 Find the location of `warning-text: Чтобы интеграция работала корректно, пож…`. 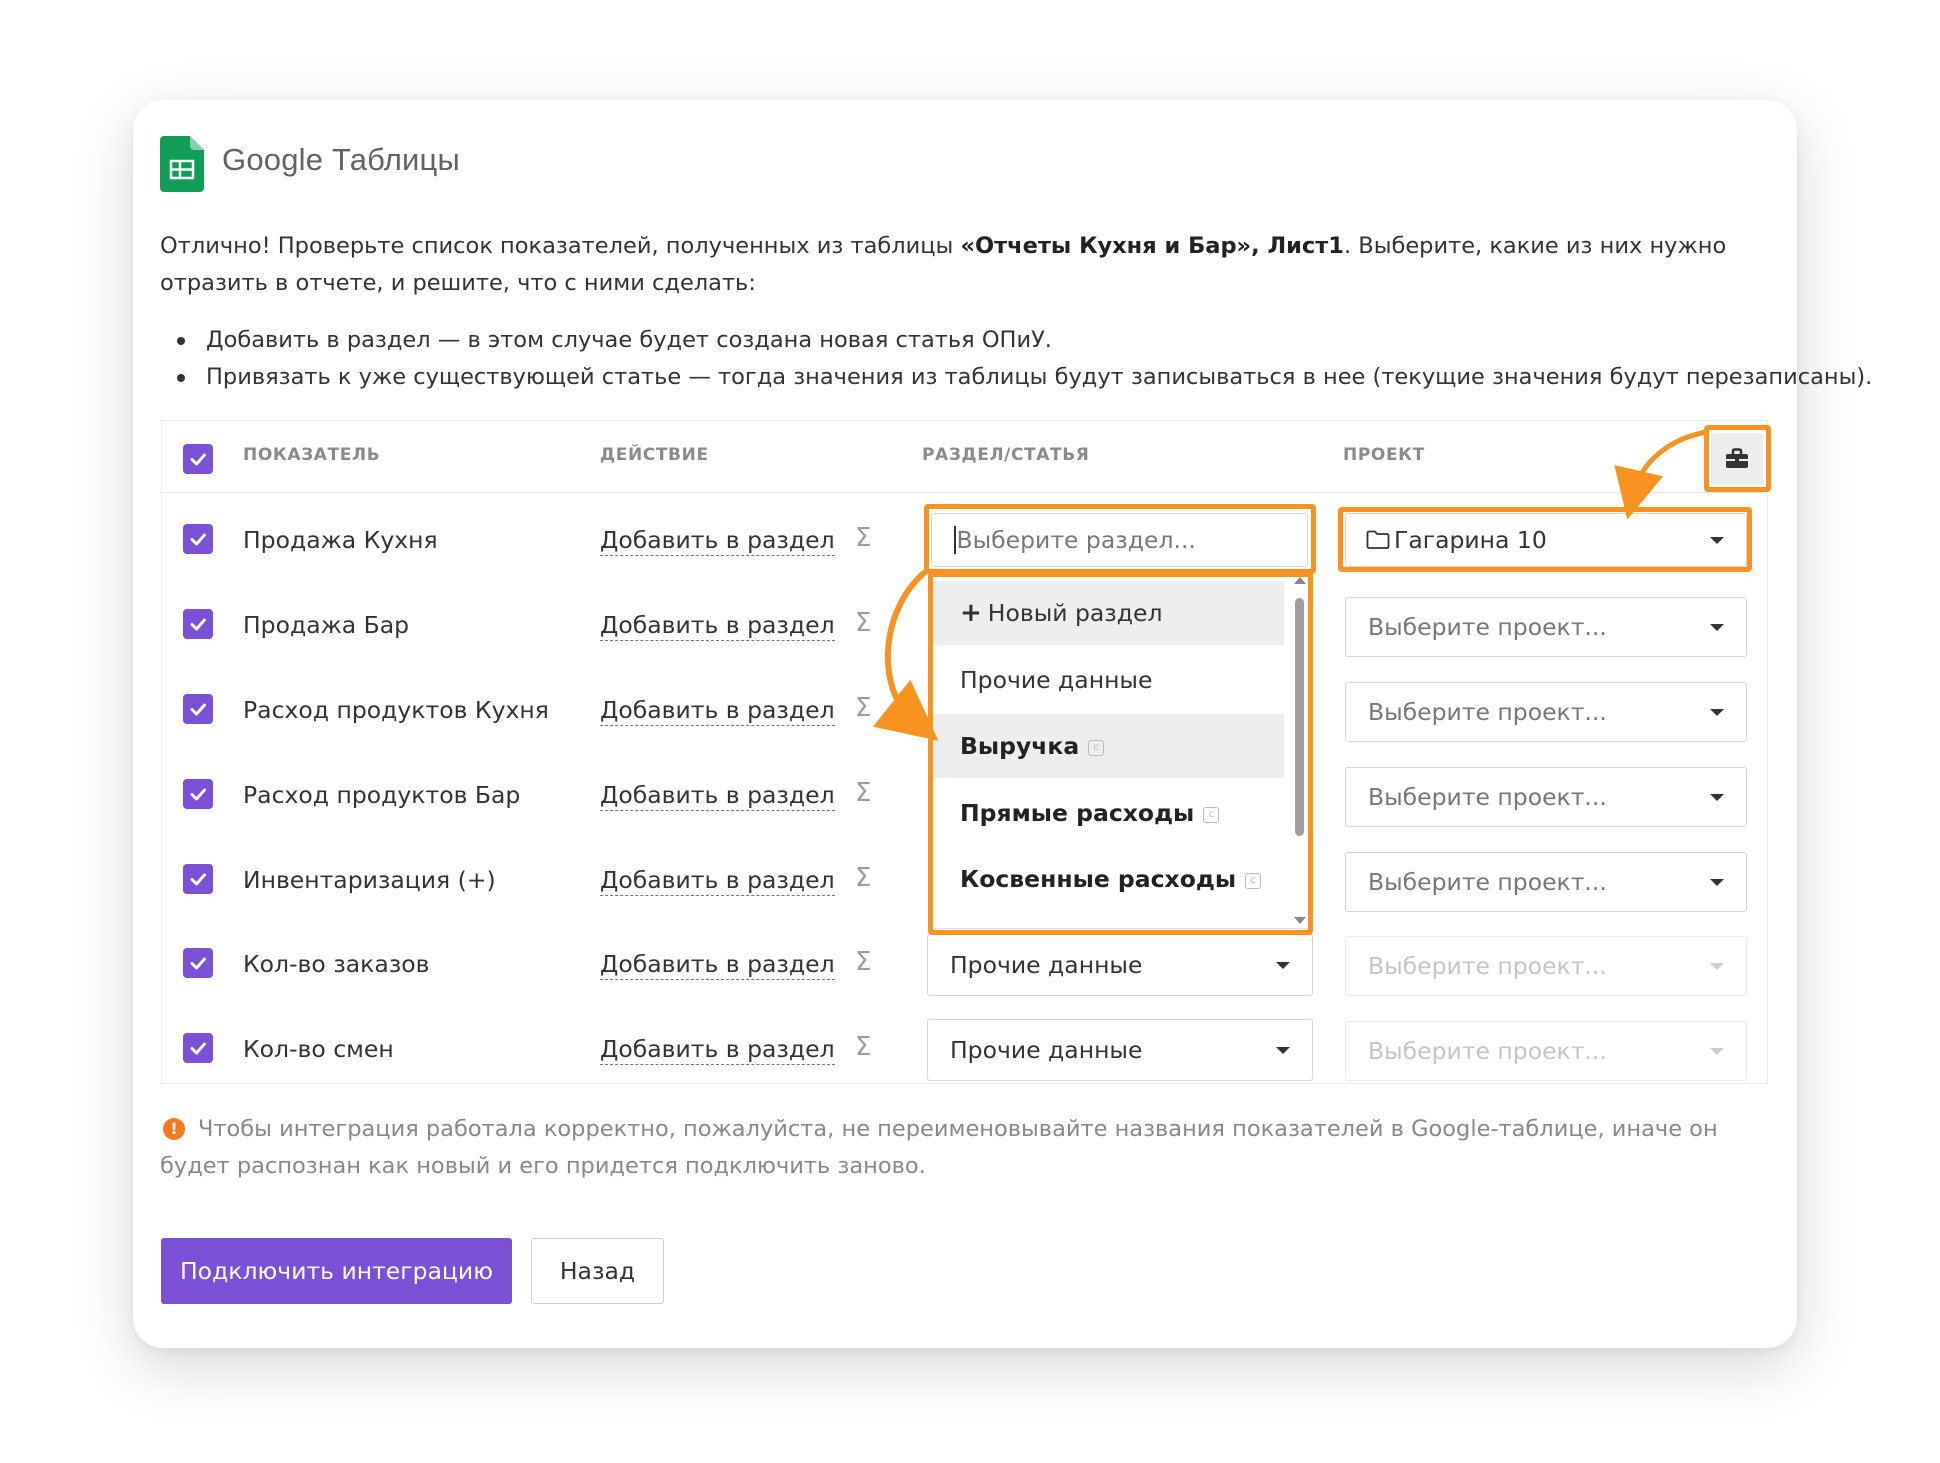

warning-text: Чтобы интеграция работала корректно, пож… is located at coordinates (939, 1147).